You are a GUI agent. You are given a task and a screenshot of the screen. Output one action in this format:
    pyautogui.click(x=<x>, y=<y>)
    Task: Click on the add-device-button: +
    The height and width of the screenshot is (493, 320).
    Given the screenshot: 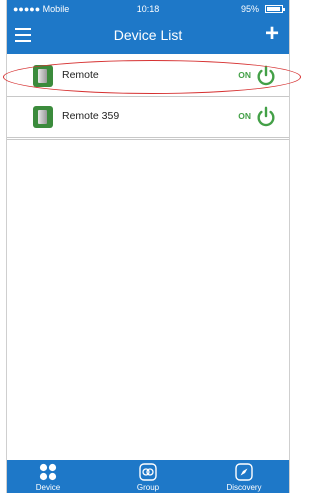 What is the action you would take?
    pyautogui.click(x=272, y=34)
    